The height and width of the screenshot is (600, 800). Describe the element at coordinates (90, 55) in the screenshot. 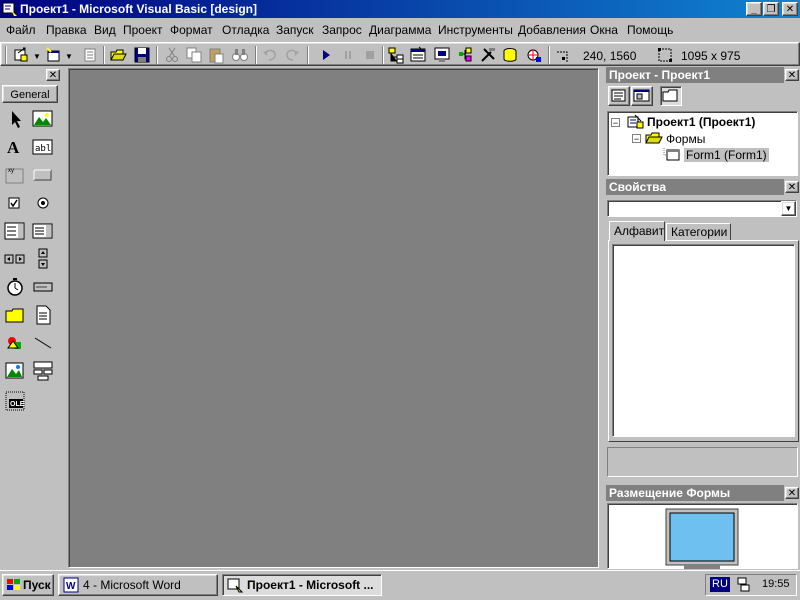

I see `menu-editor-icon` at that location.